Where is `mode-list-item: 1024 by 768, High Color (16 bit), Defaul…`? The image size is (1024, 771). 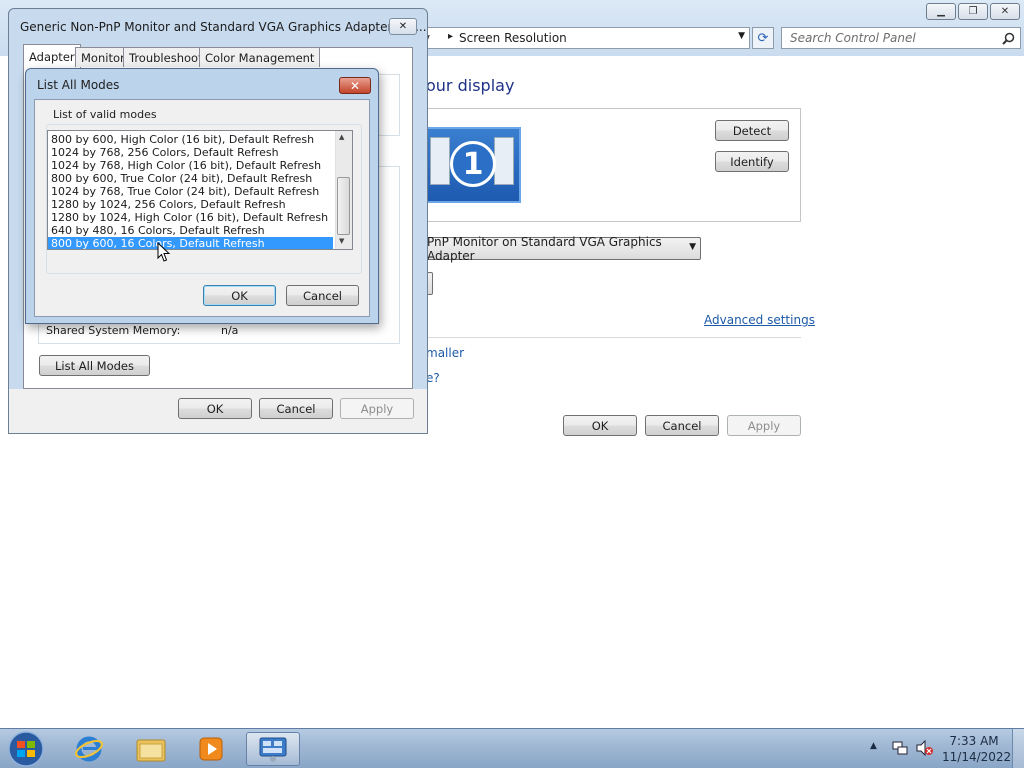
mode-list-item: 1024 by 768, High Color (16 bit), Defaul… is located at coordinates (200, 165).